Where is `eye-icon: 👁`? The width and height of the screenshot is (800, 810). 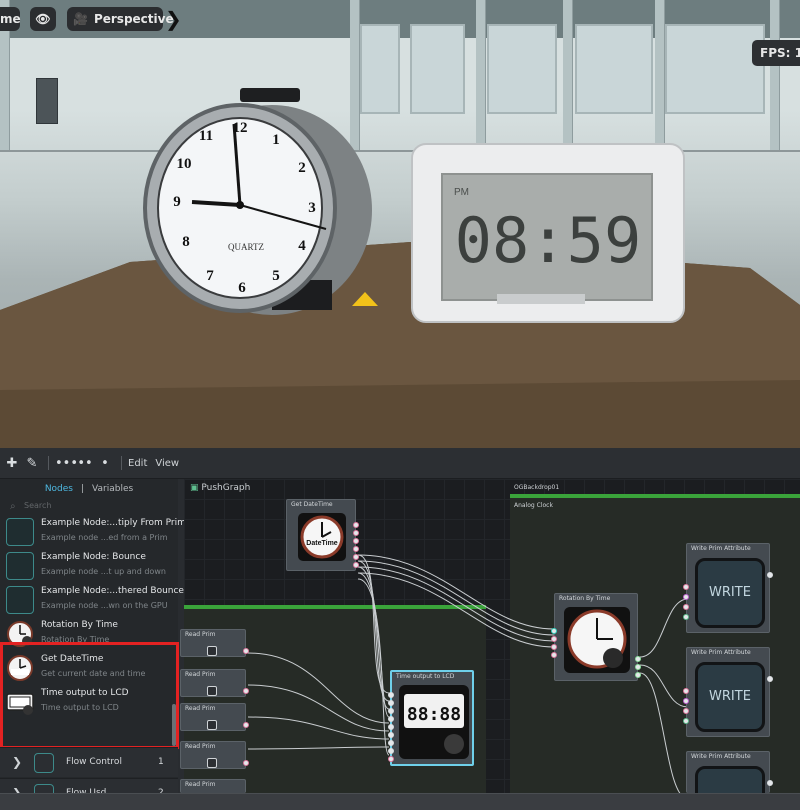
eye-icon: 👁 is located at coordinates (43, 19).